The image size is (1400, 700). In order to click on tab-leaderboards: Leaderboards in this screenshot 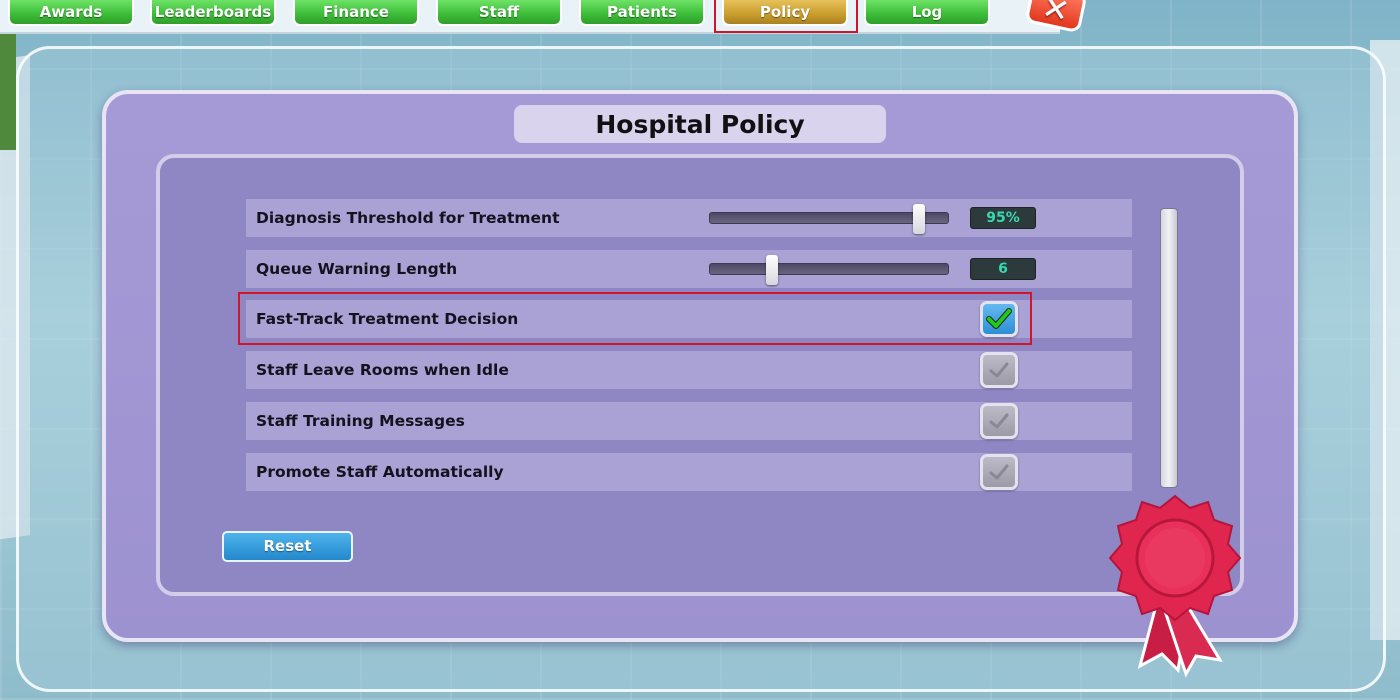, I will do `click(213, 13)`.